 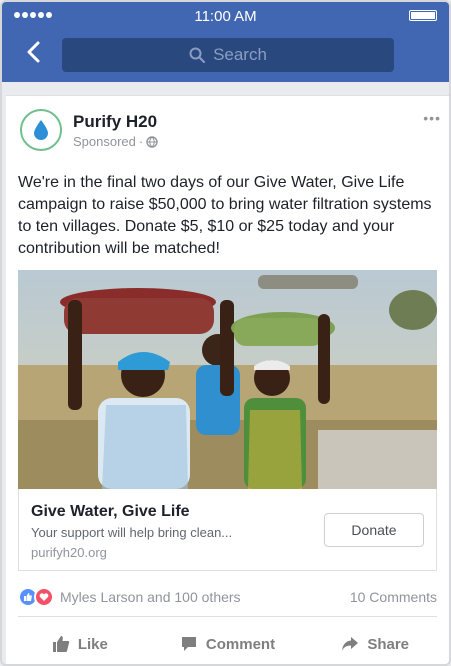 What do you see at coordinates (197, 55) in the screenshot?
I see `search-icon` at bounding box center [197, 55].